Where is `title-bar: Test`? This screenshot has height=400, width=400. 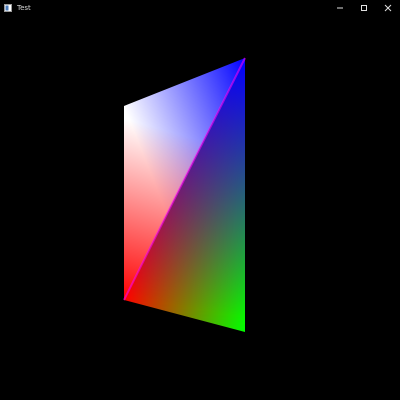 title-bar: Test is located at coordinates (200, 8).